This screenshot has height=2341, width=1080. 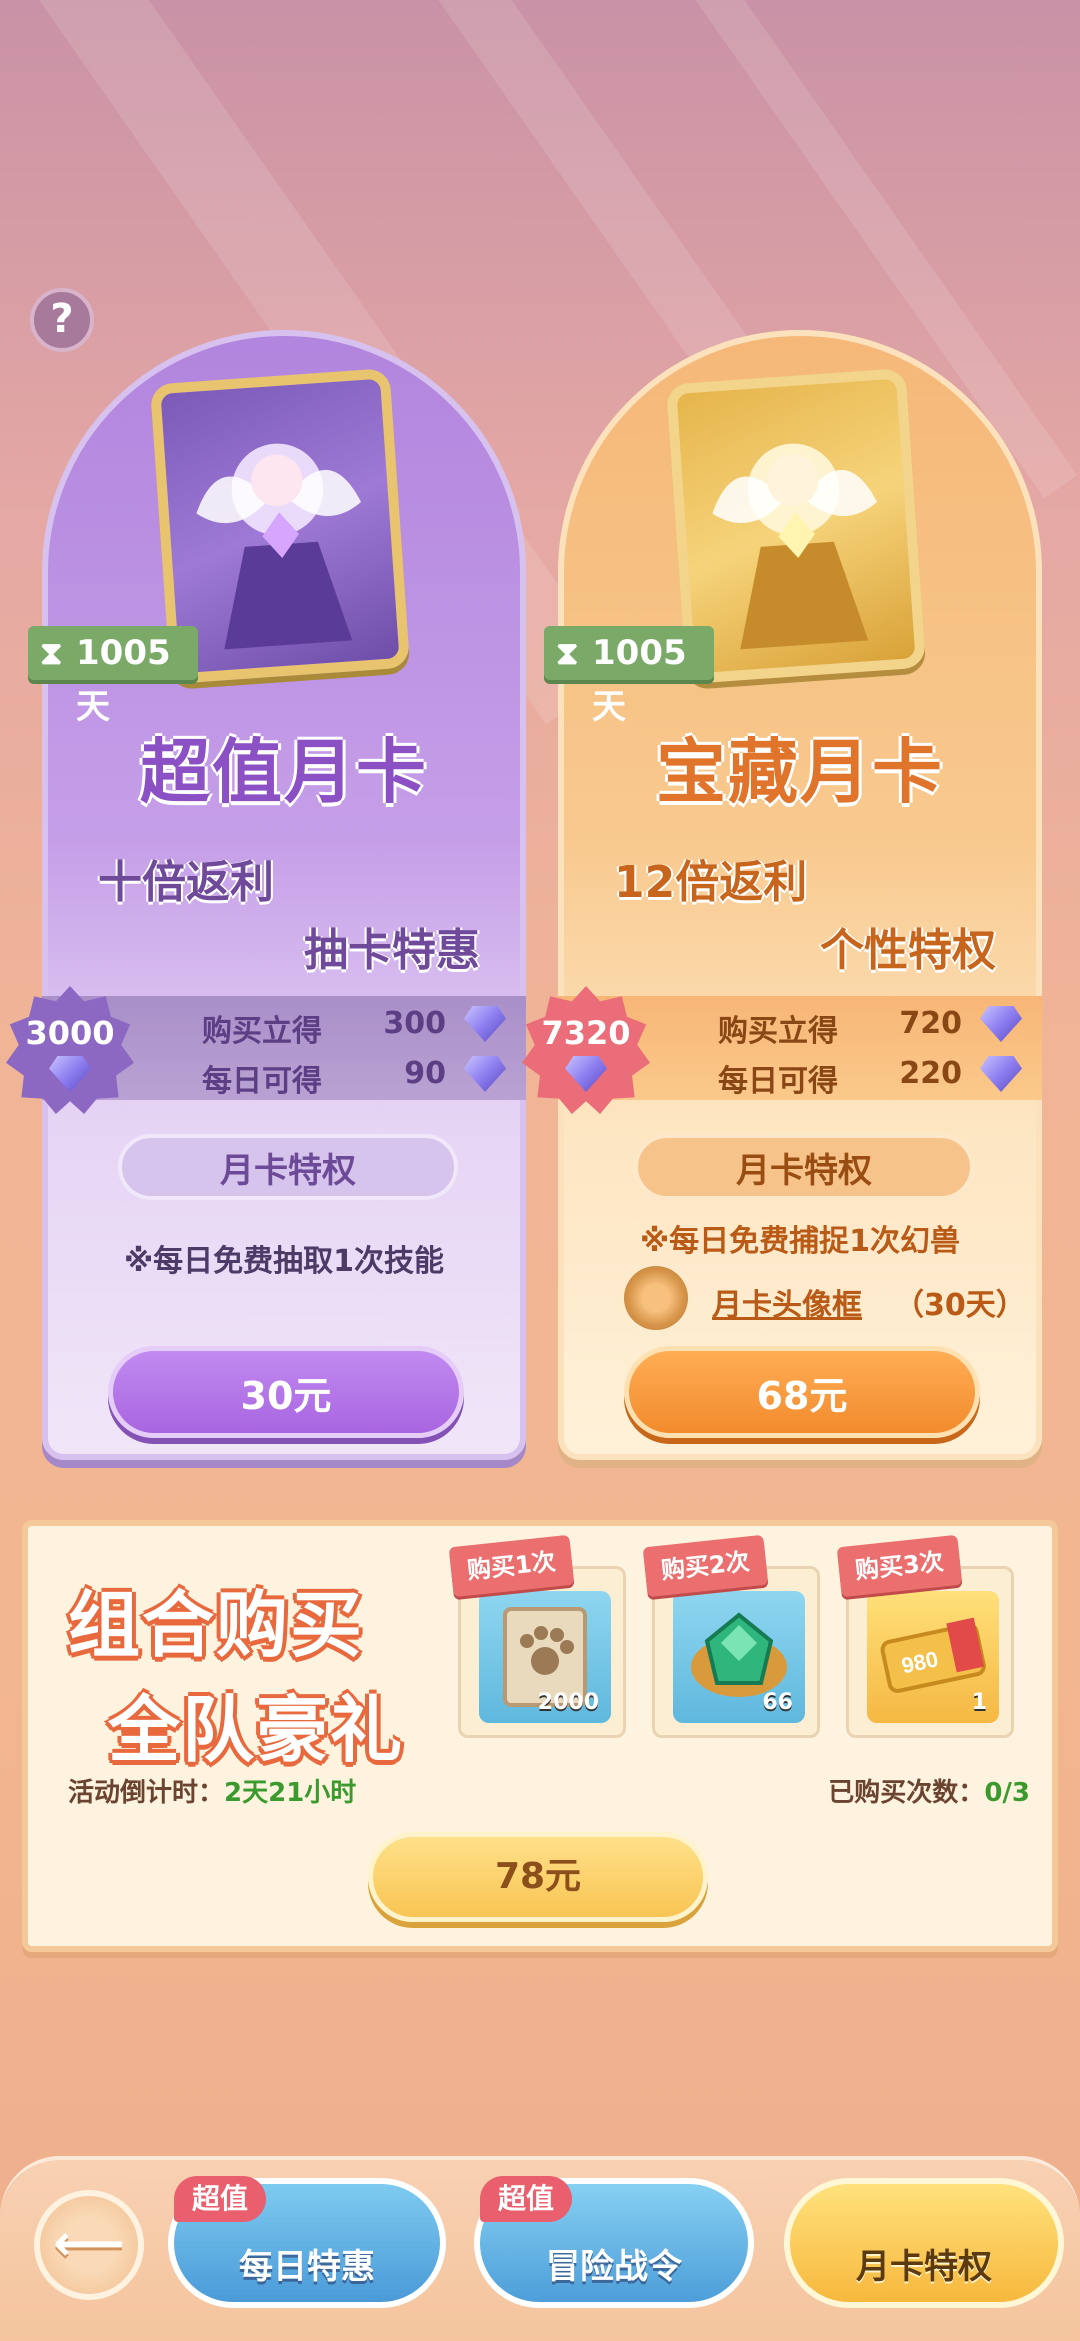 What do you see at coordinates (511, 1566) in the screenshot?
I see `purchase-tier-tag: 购买1次` at bounding box center [511, 1566].